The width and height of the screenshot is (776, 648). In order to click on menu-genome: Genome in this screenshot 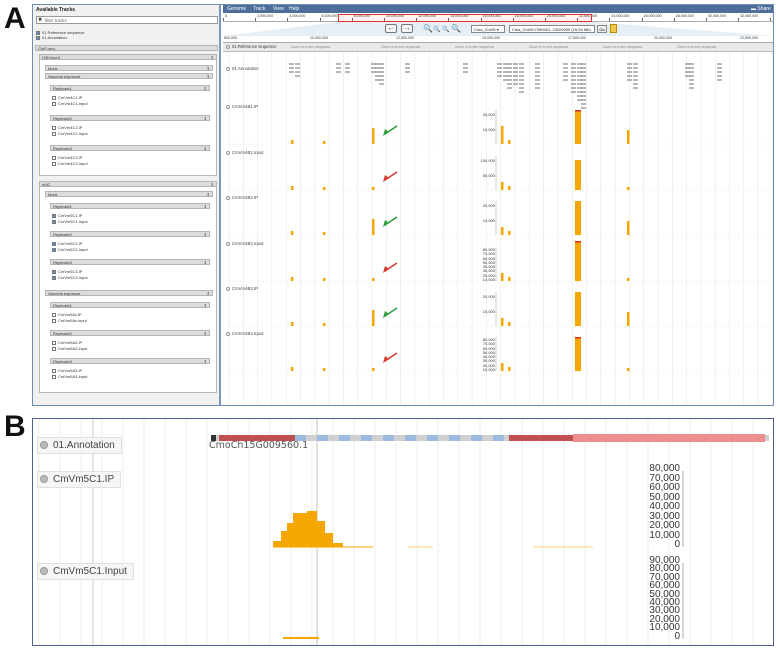, I will do `click(236, 9)`.